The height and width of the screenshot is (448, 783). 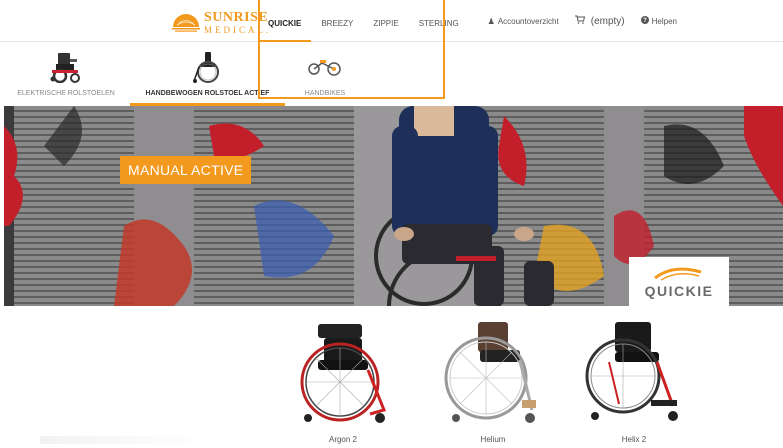 I want to click on tab-quickie: QUICKIE, so click(x=285, y=21).